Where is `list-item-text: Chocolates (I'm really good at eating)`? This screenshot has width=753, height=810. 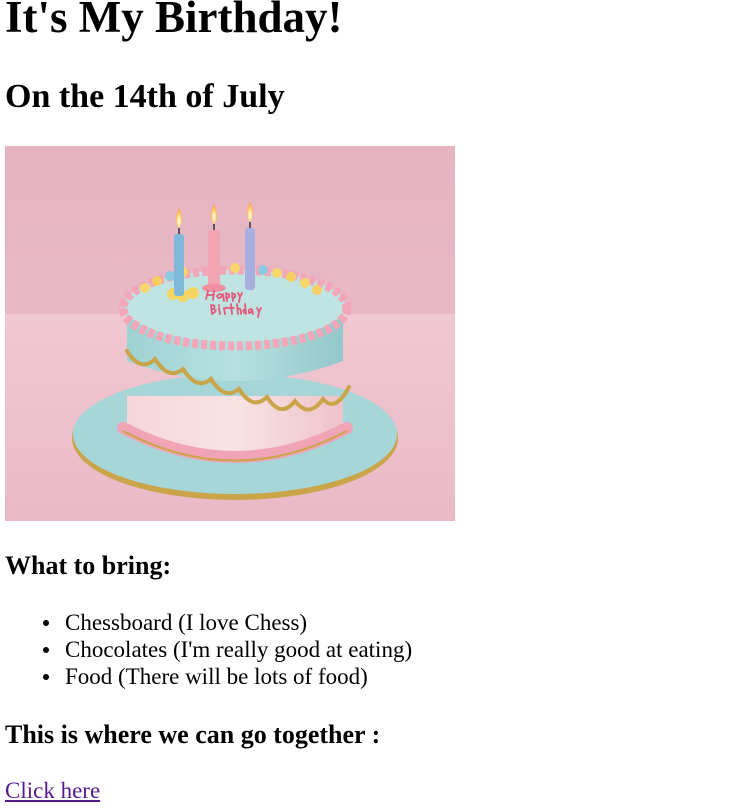 list-item-text: Chocolates (I'm really good at eating) is located at coordinates (239, 649).